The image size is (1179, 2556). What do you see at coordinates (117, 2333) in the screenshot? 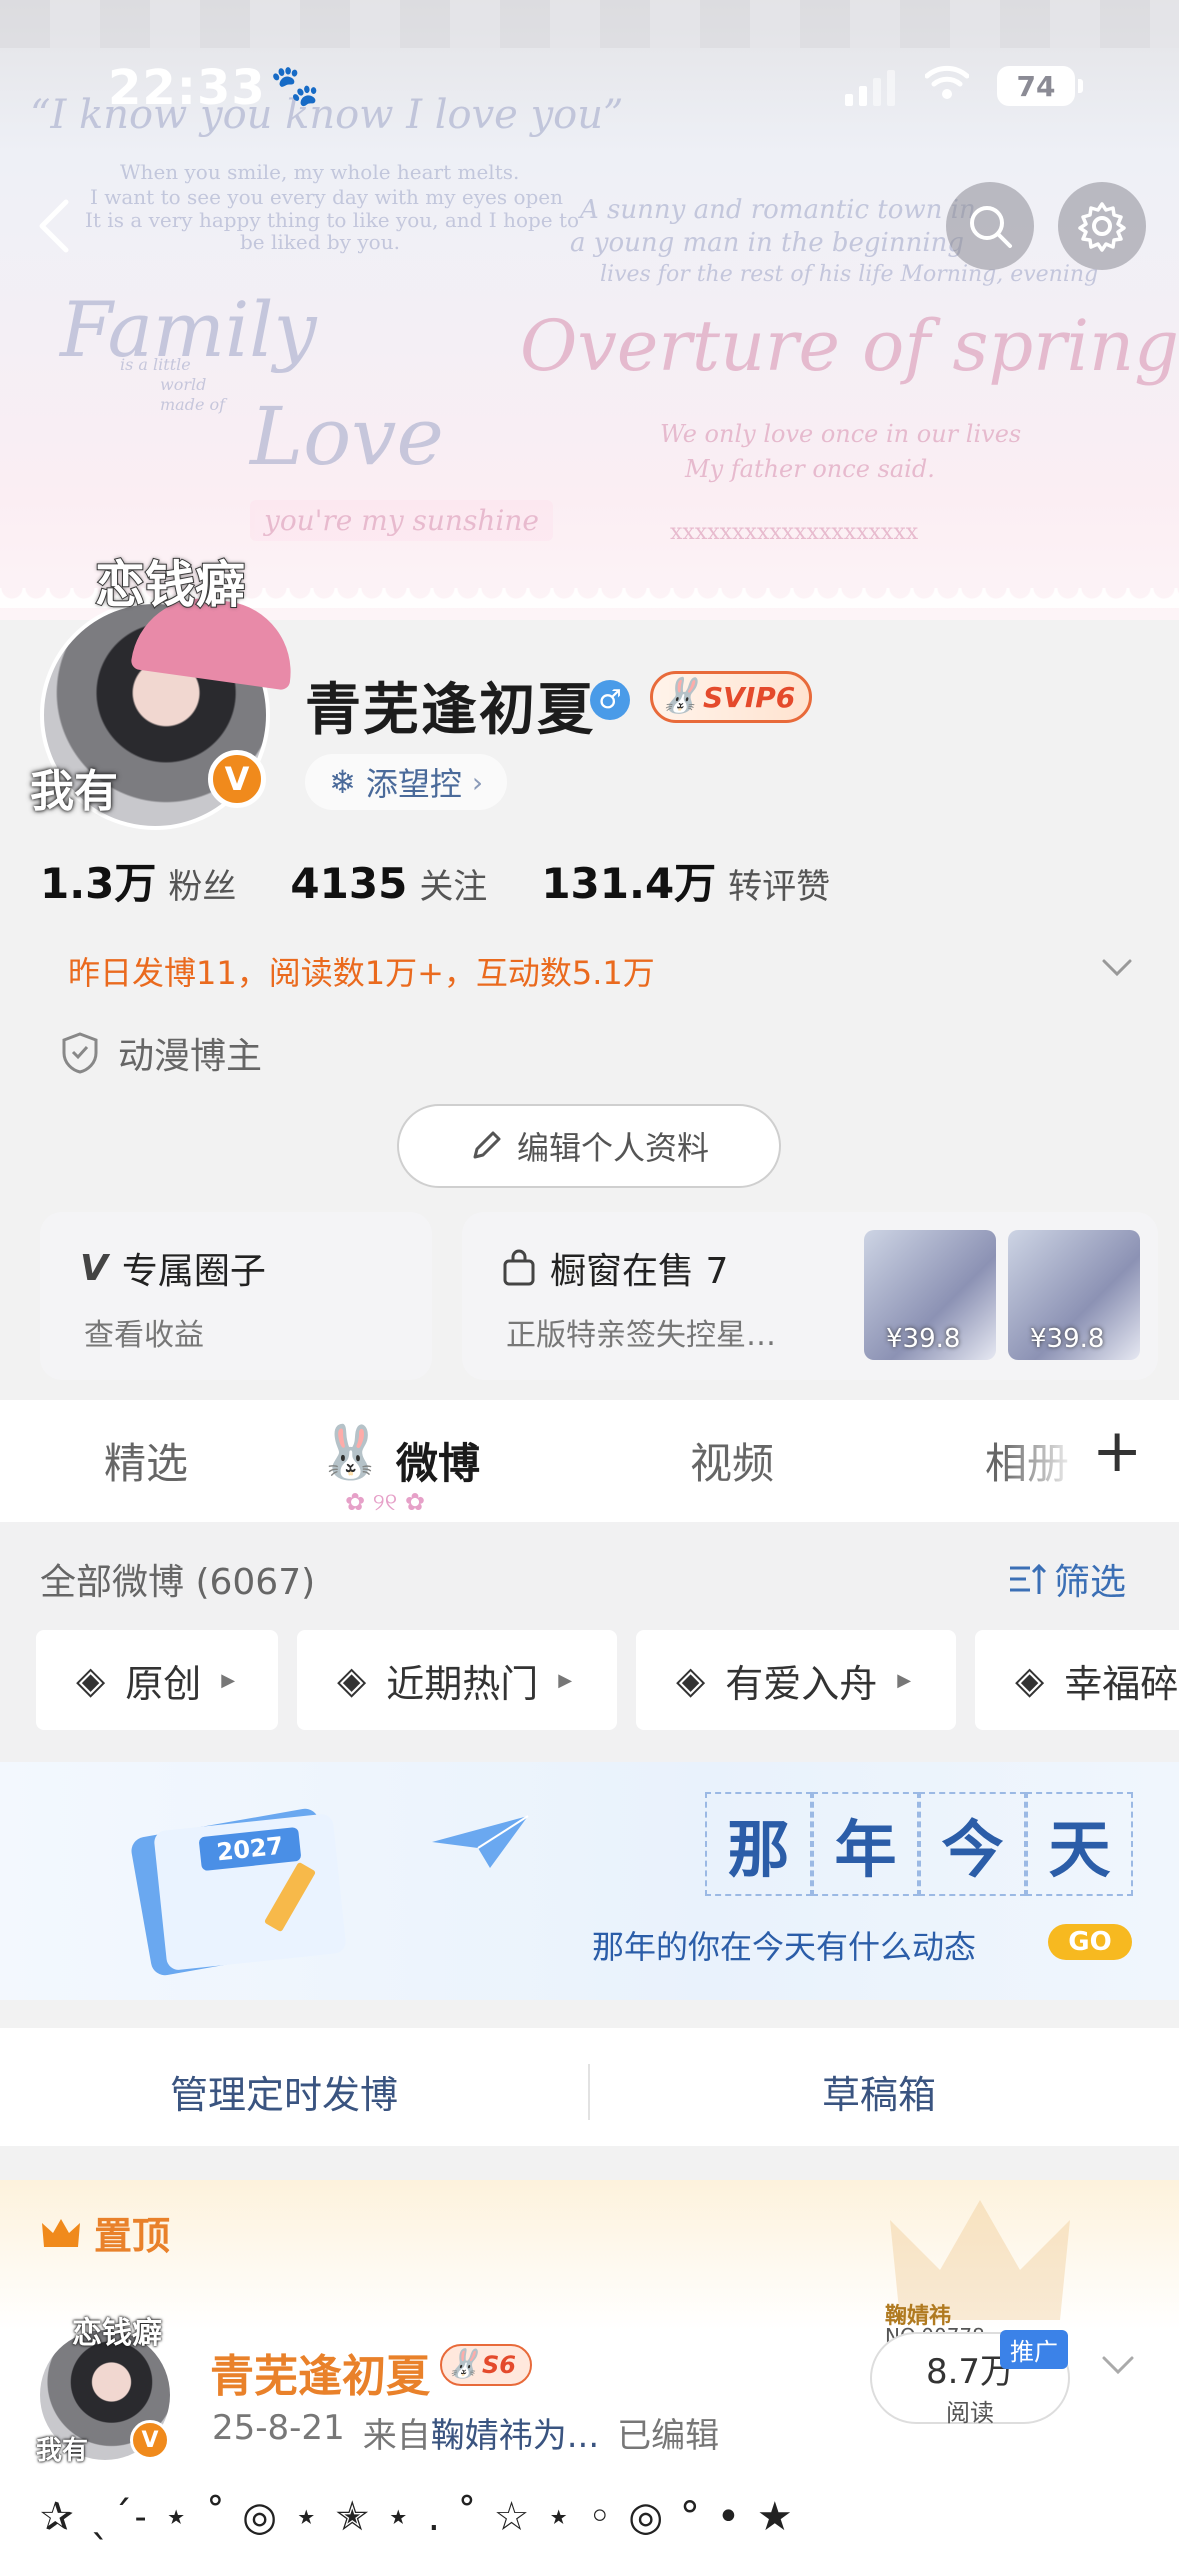
I see `post-avatar-caption-top: 恋钱癖` at bounding box center [117, 2333].